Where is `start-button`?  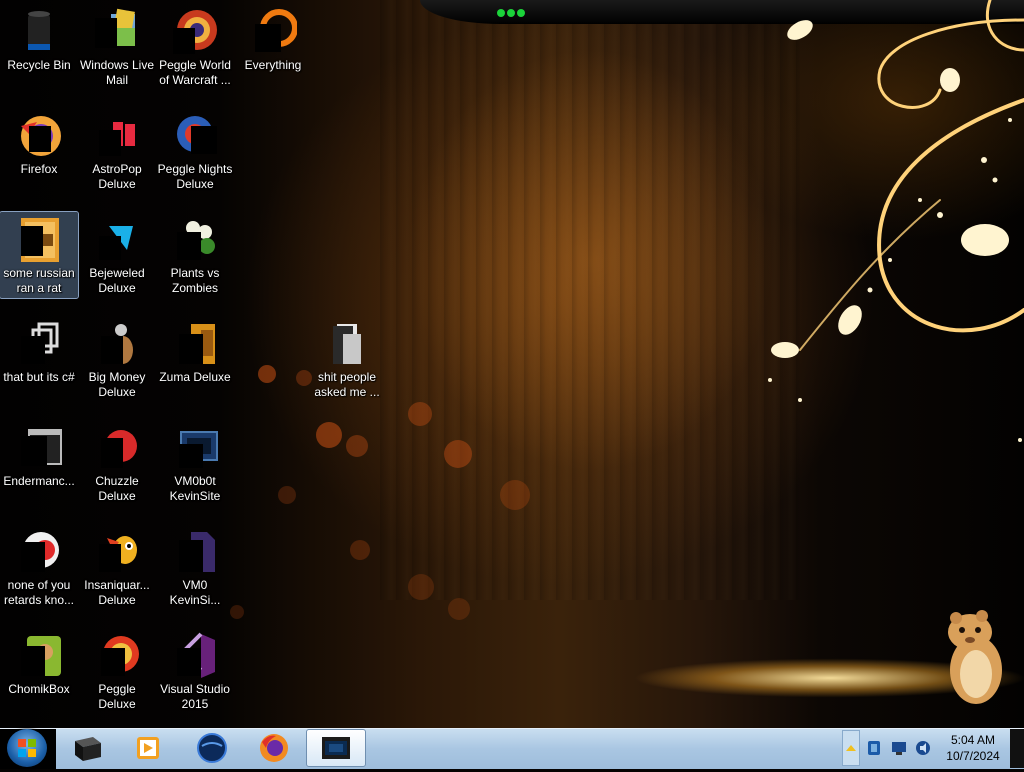
start-button is located at coordinates (27, 748).